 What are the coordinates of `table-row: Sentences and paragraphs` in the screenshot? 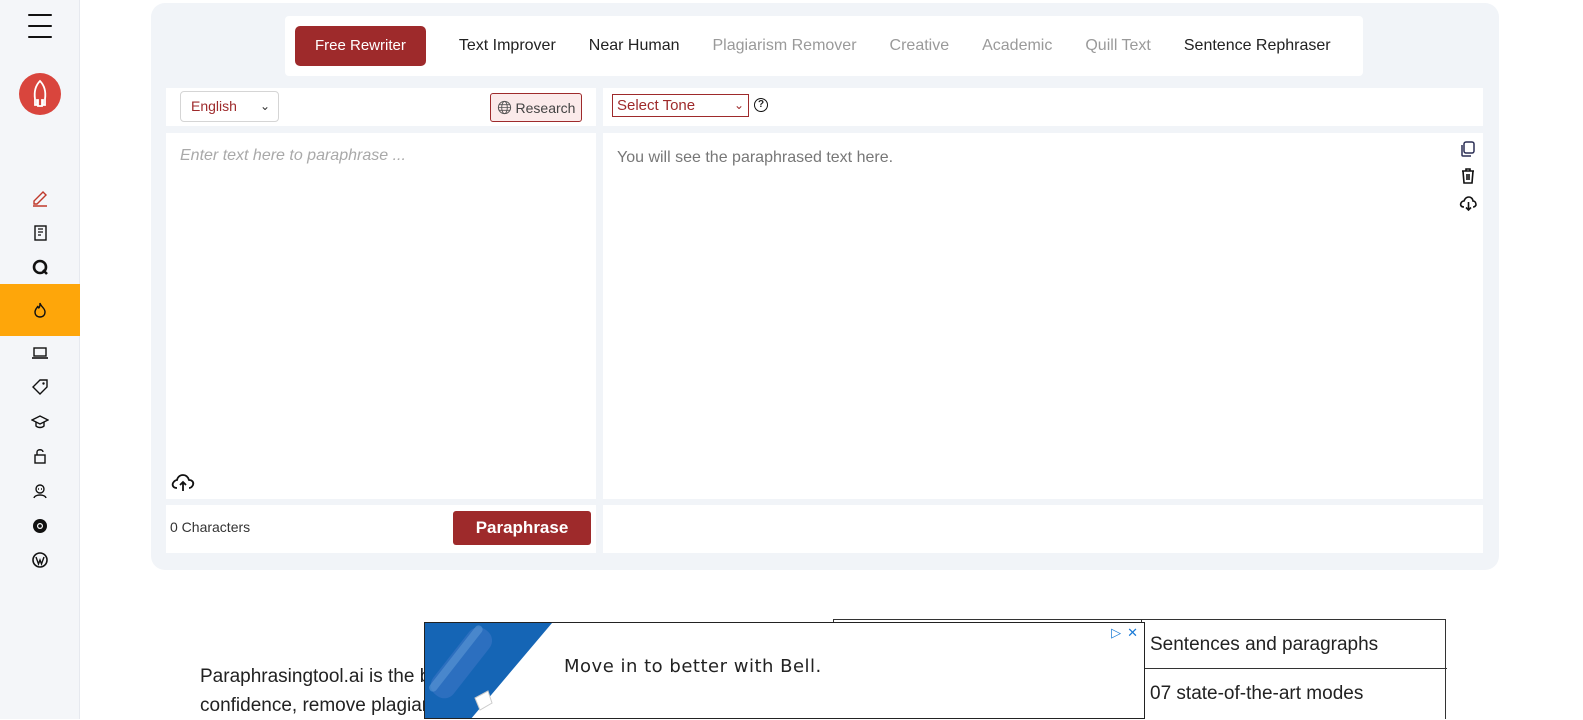 It's located at (1294, 644).